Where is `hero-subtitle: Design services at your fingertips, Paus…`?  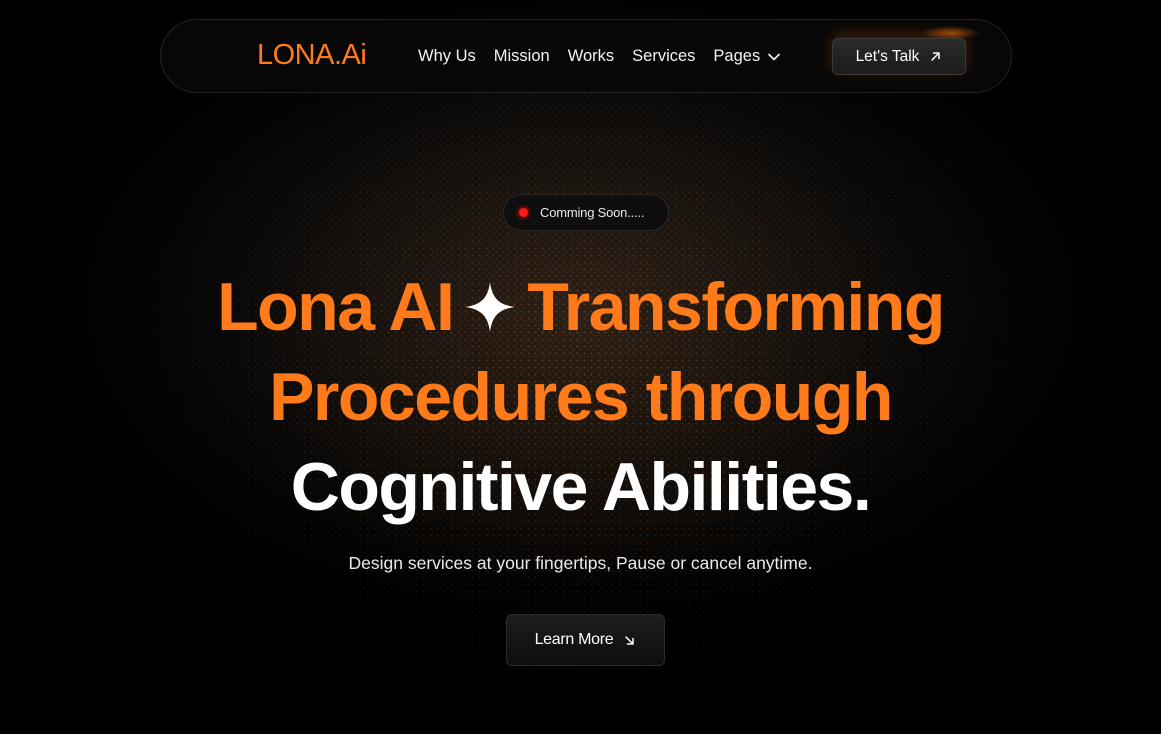 hero-subtitle: Design services at your fingertips, Paus… is located at coordinates (580, 563).